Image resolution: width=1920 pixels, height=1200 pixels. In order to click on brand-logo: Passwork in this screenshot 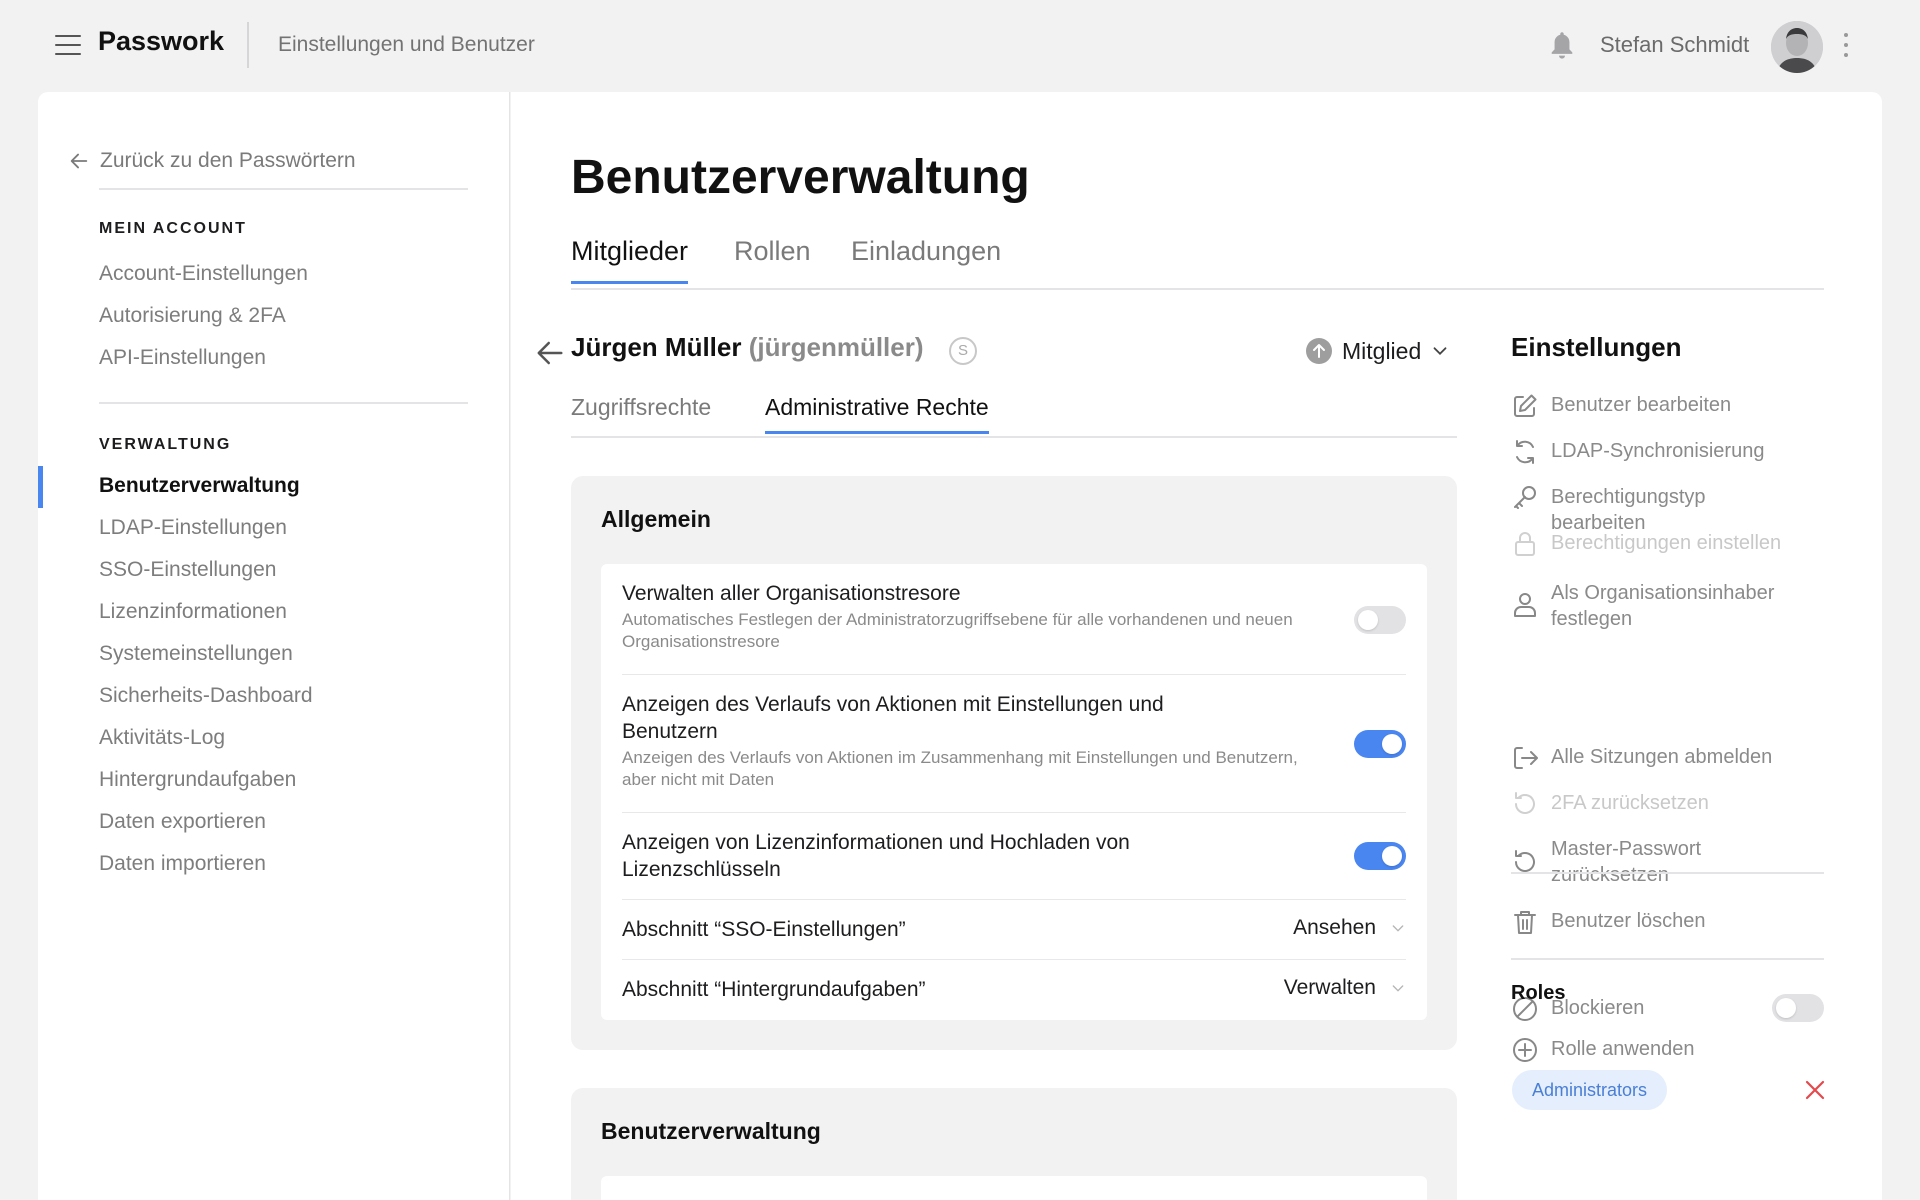, I will do `click(161, 41)`.